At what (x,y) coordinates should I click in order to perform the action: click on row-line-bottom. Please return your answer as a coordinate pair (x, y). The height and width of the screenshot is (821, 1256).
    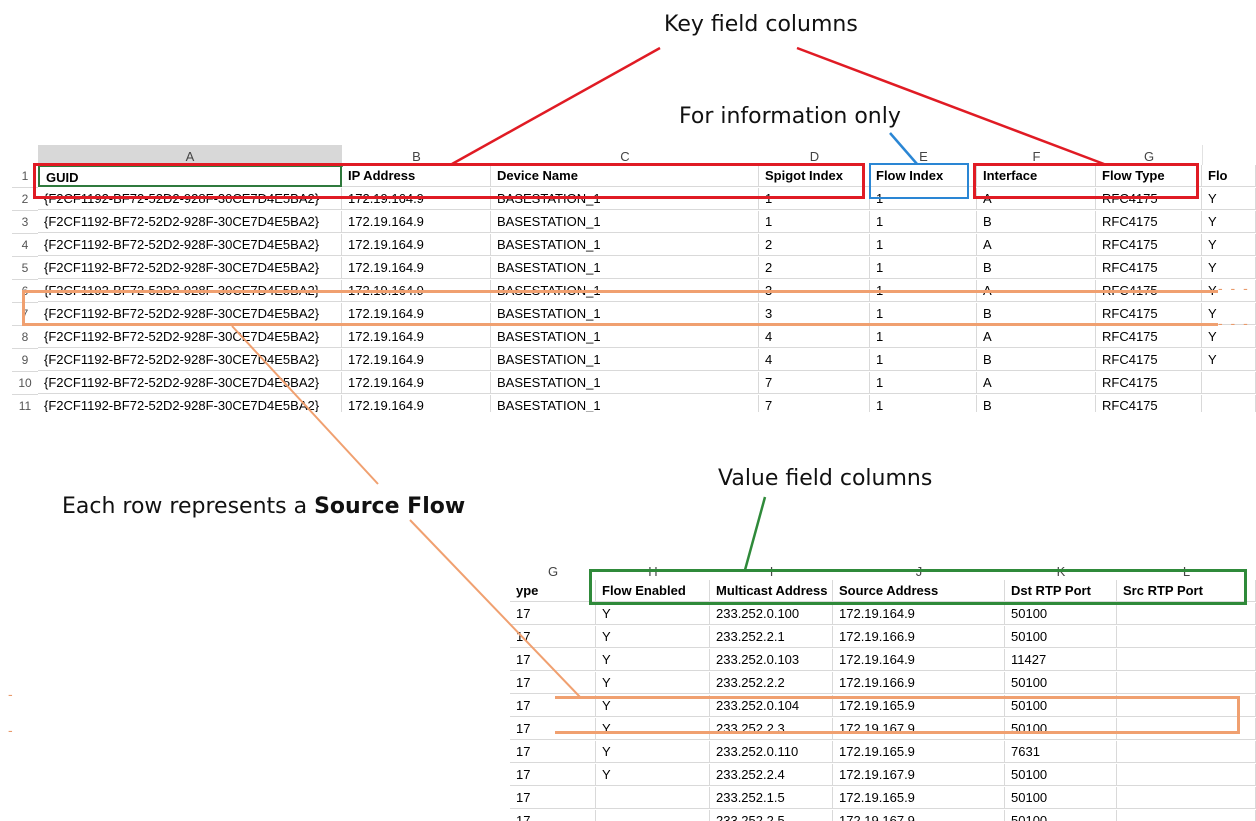
    Looking at the image, I should click on (495, 608).